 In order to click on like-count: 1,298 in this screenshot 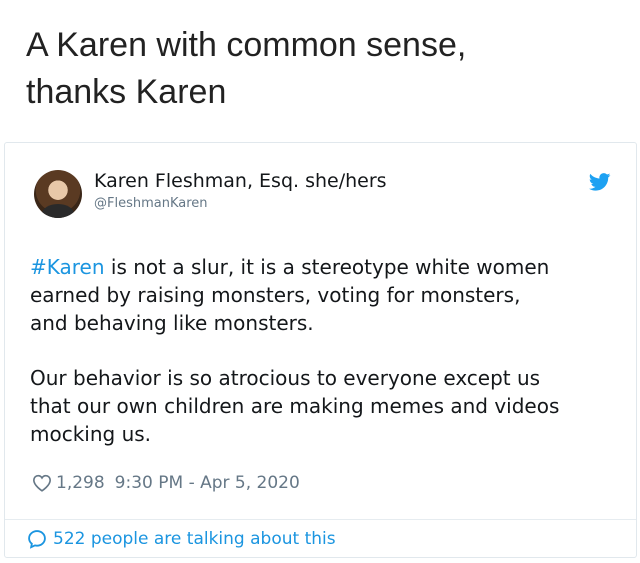, I will do `click(80, 483)`.